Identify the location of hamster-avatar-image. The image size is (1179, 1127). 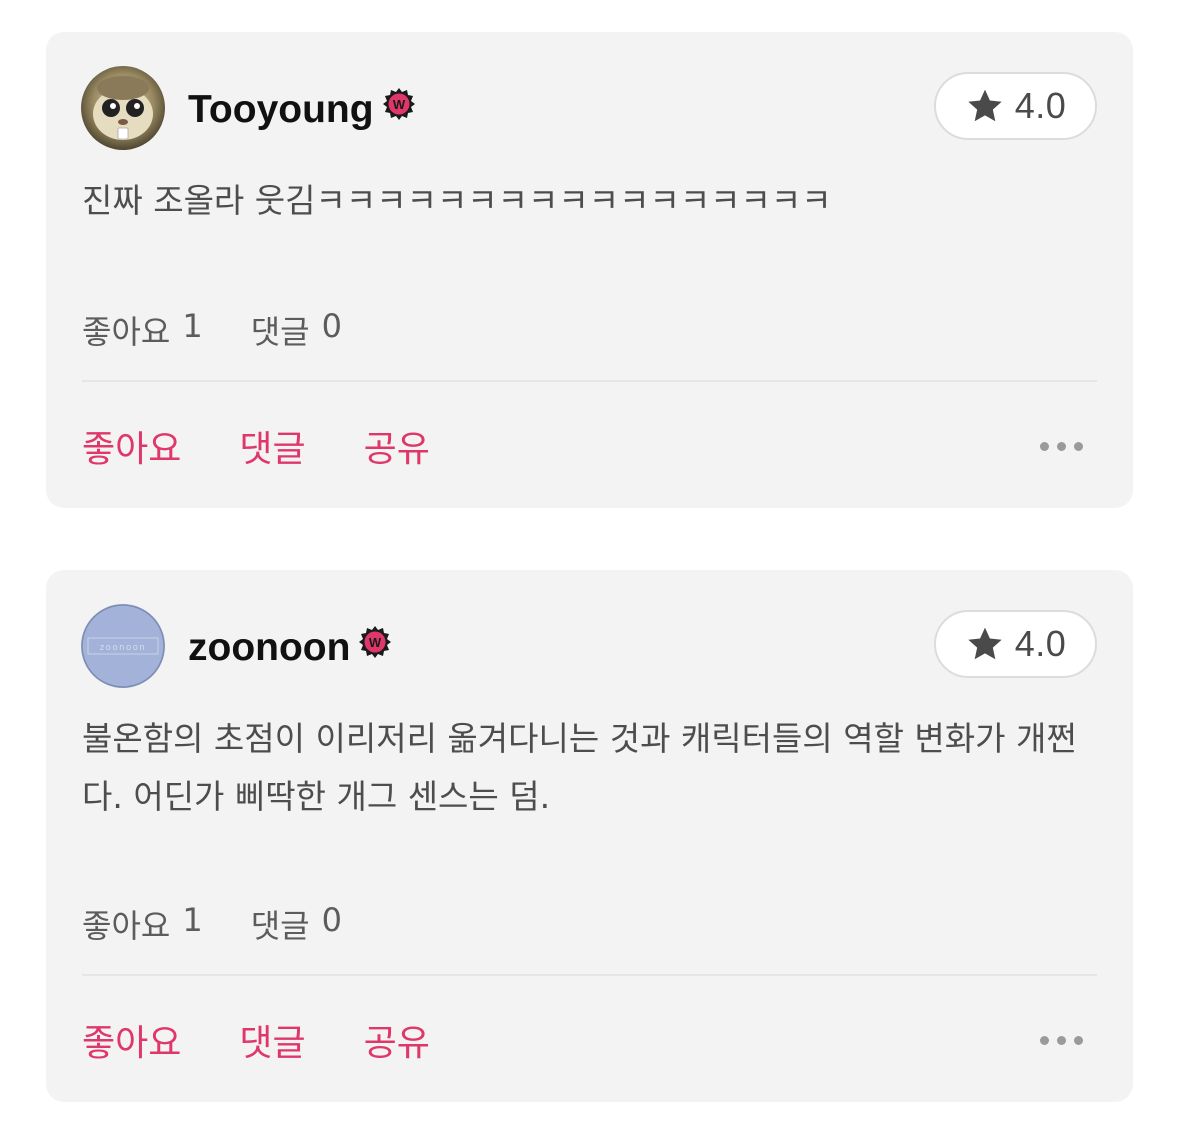
(123, 108).